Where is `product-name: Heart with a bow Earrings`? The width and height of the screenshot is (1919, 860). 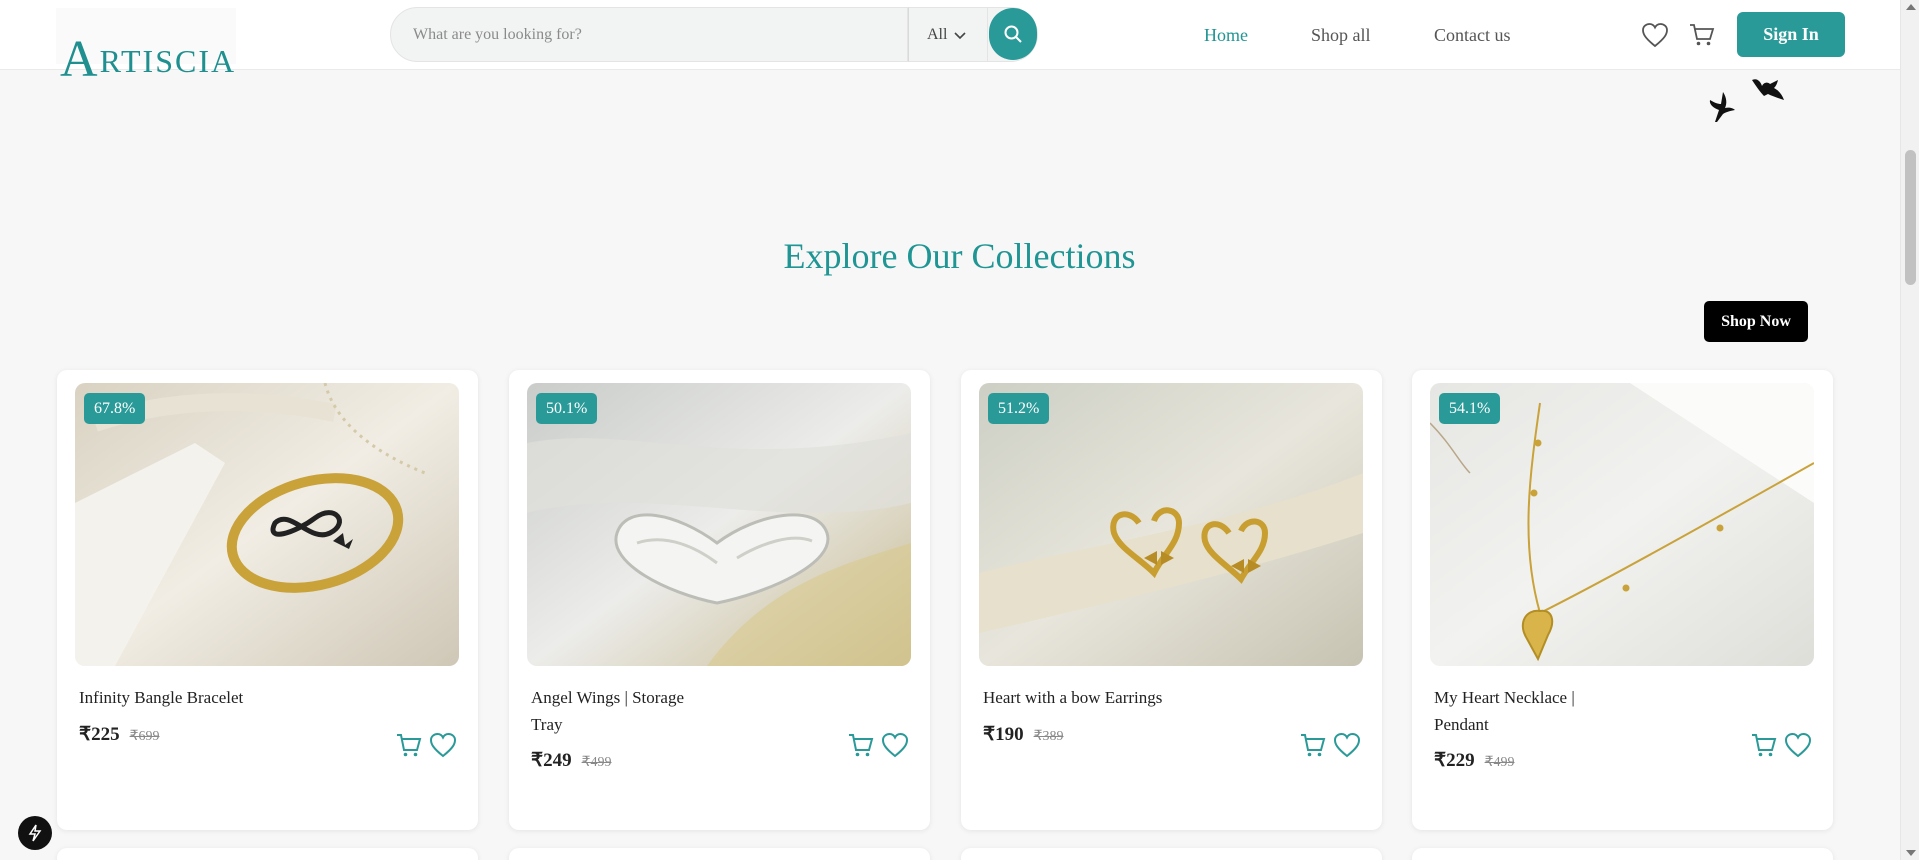
product-name: Heart with a bow Earrings is located at coordinates (1113, 697).